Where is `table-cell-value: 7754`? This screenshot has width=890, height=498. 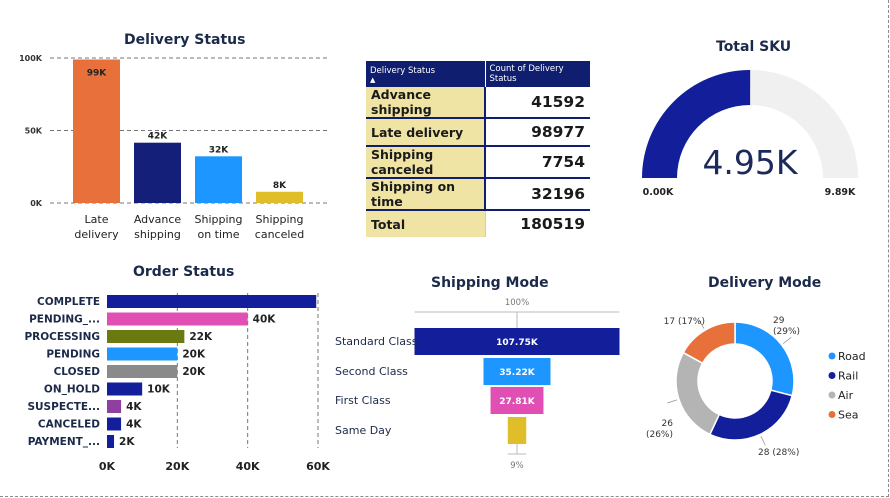 table-cell-value: 7754 is located at coordinates (537, 162).